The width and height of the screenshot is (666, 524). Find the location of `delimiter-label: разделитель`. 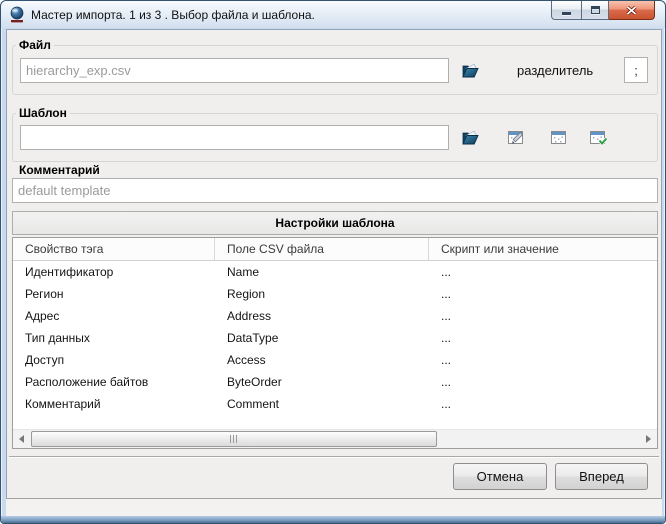

delimiter-label: разделитель is located at coordinates (555, 70).